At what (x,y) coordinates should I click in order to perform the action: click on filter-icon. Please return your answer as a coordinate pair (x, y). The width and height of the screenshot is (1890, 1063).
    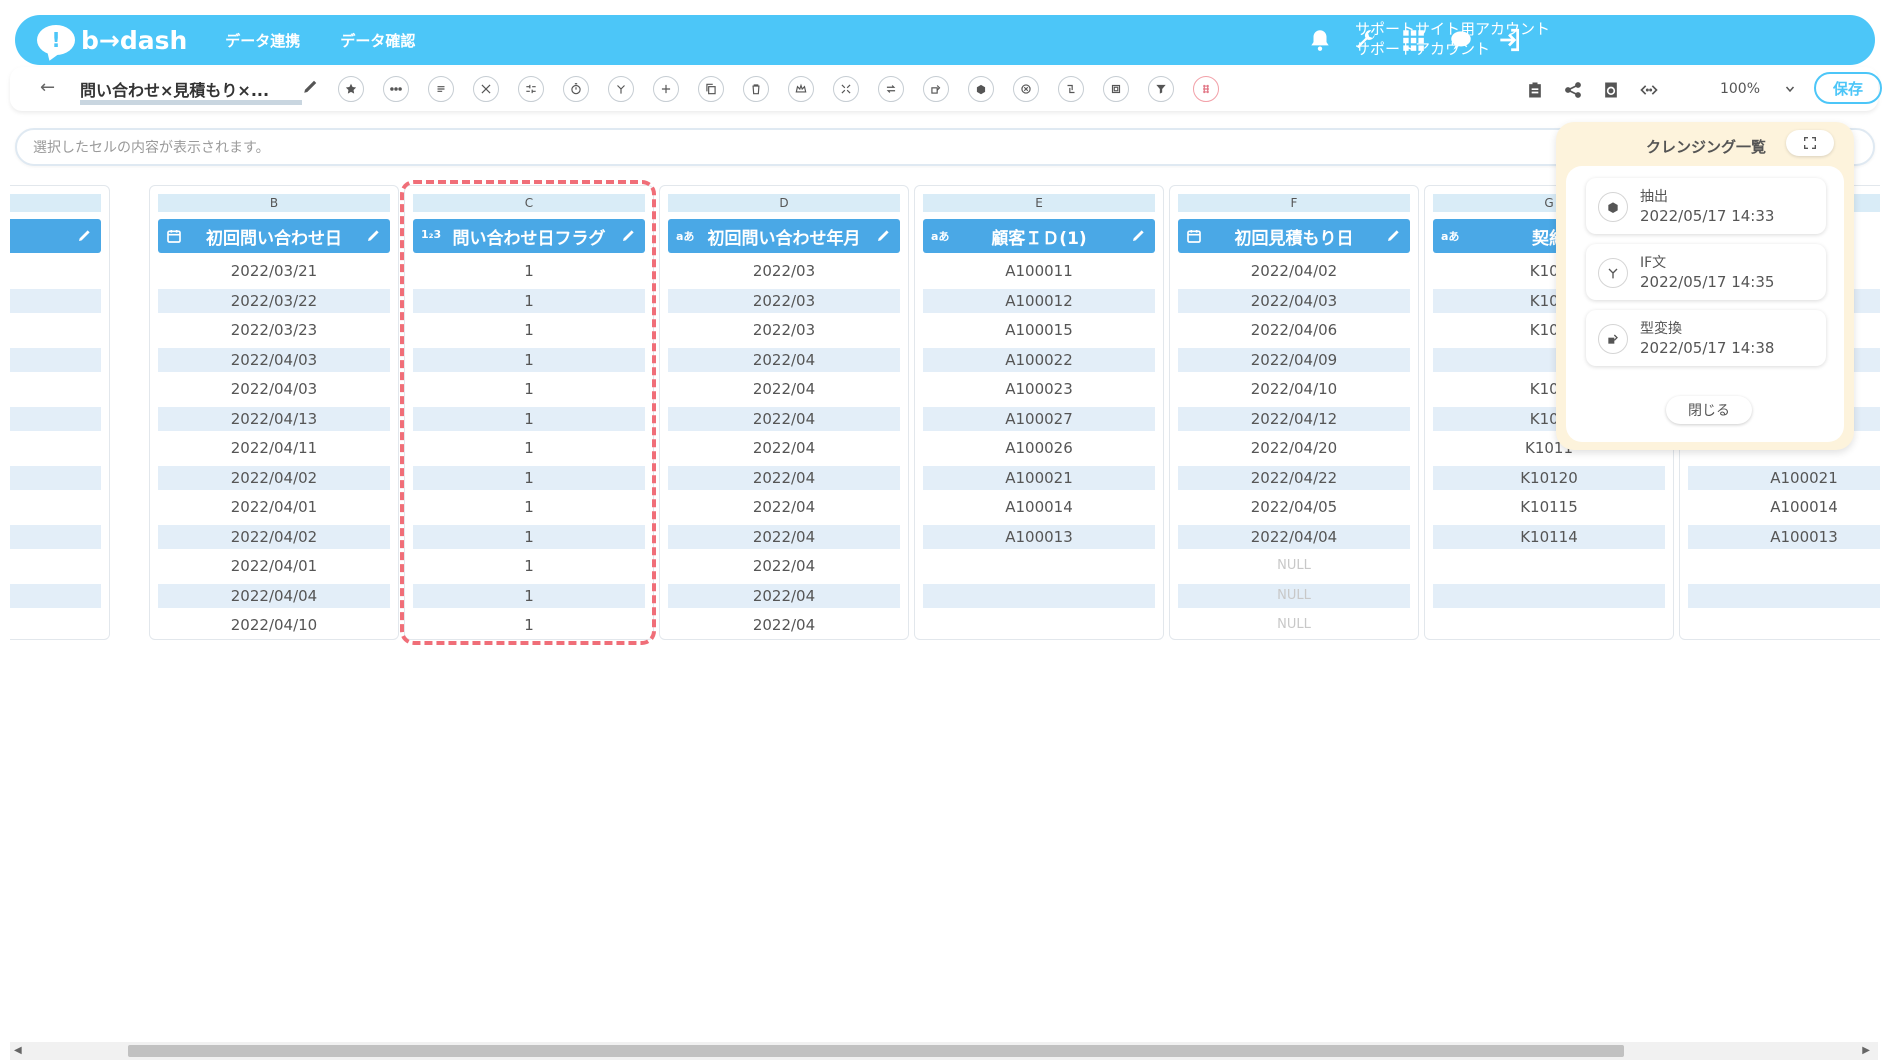
    Looking at the image, I should click on (1161, 89).